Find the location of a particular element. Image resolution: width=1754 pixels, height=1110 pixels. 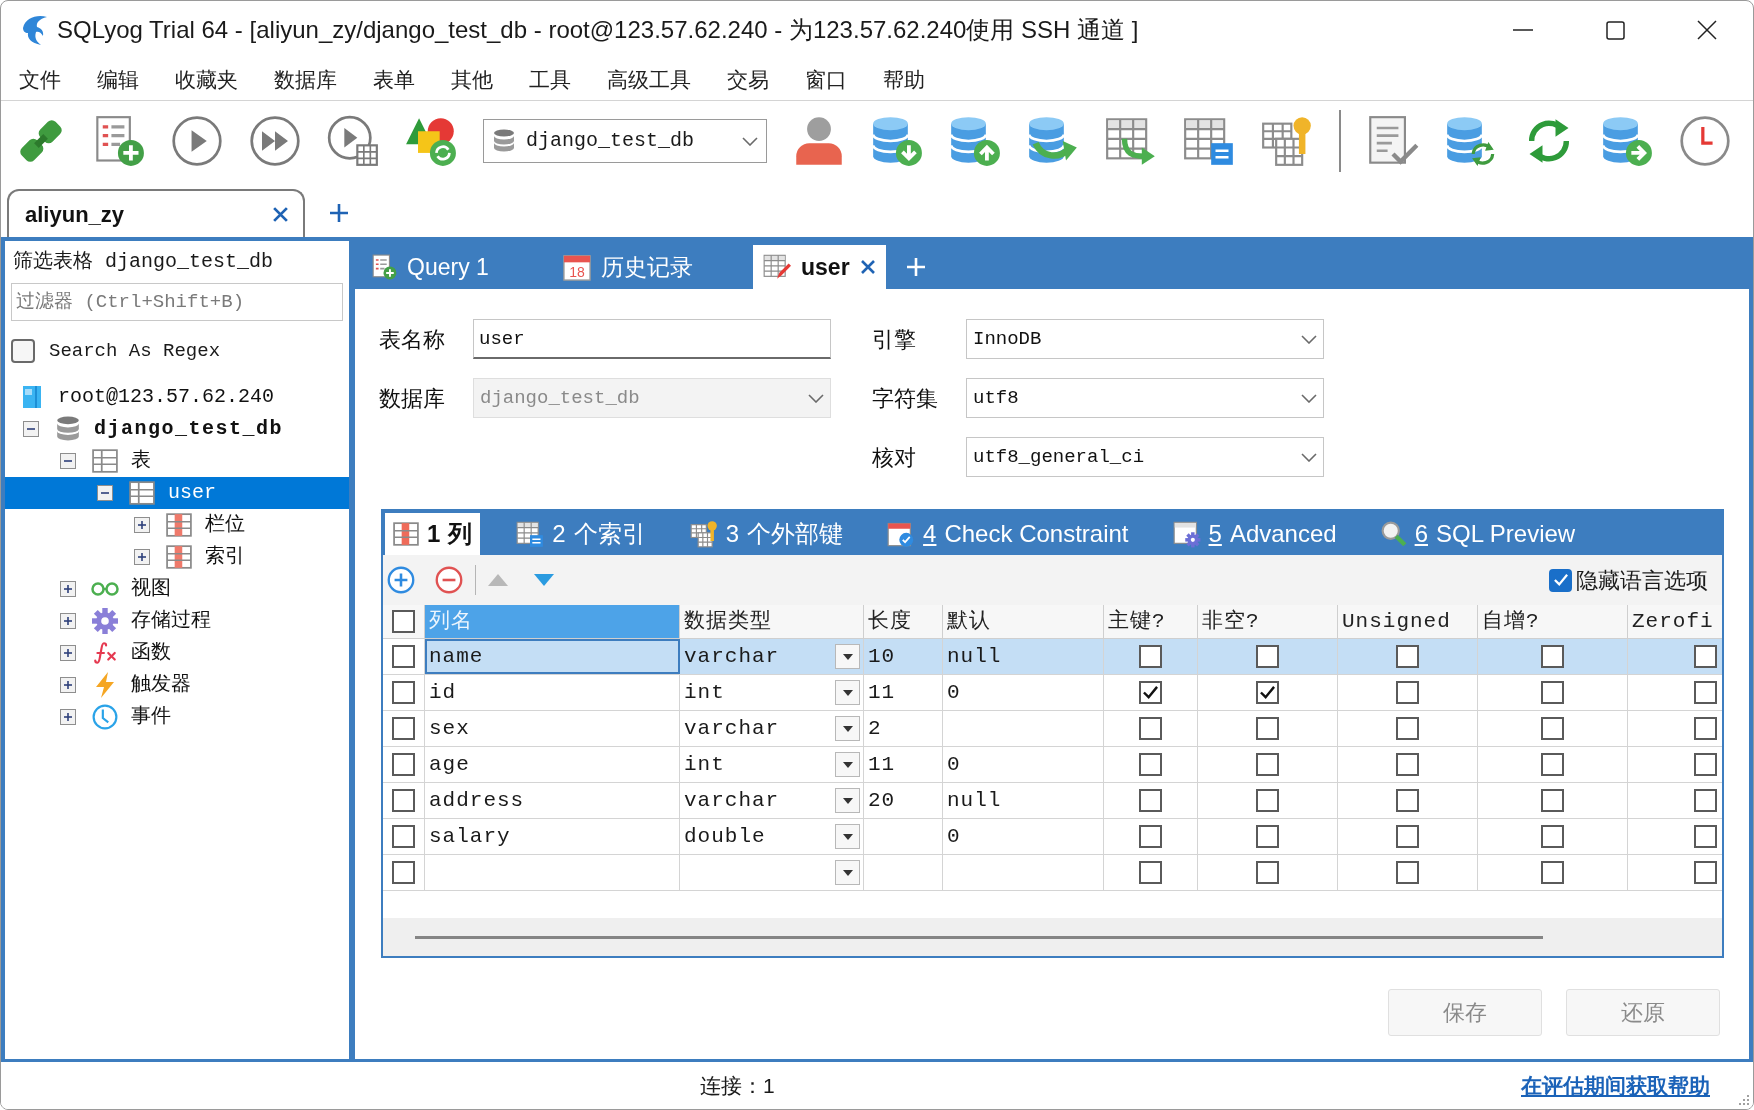

play-icon is located at coordinates (197, 141).